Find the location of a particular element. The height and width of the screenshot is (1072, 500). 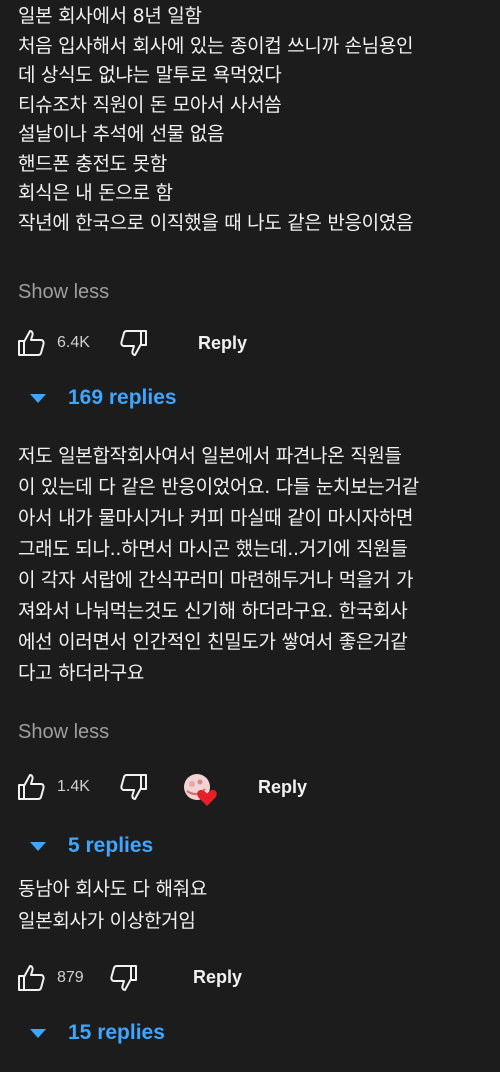

comment-line: 작년에 한국으로 이직했을 때 나도 같은 반응이였음 is located at coordinates (216, 222).